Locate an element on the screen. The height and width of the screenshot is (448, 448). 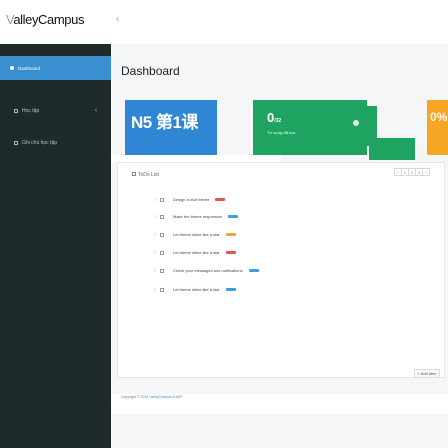
sidebar-toggle-icon: ‹ is located at coordinates (117, 19).